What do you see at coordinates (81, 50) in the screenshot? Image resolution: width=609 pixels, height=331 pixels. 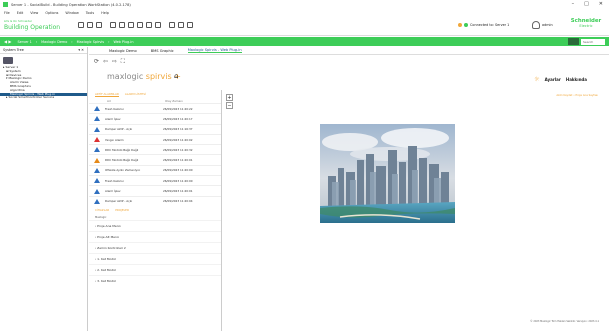 I see `panel-menu-icon: ▾ ✕` at bounding box center [81, 50].